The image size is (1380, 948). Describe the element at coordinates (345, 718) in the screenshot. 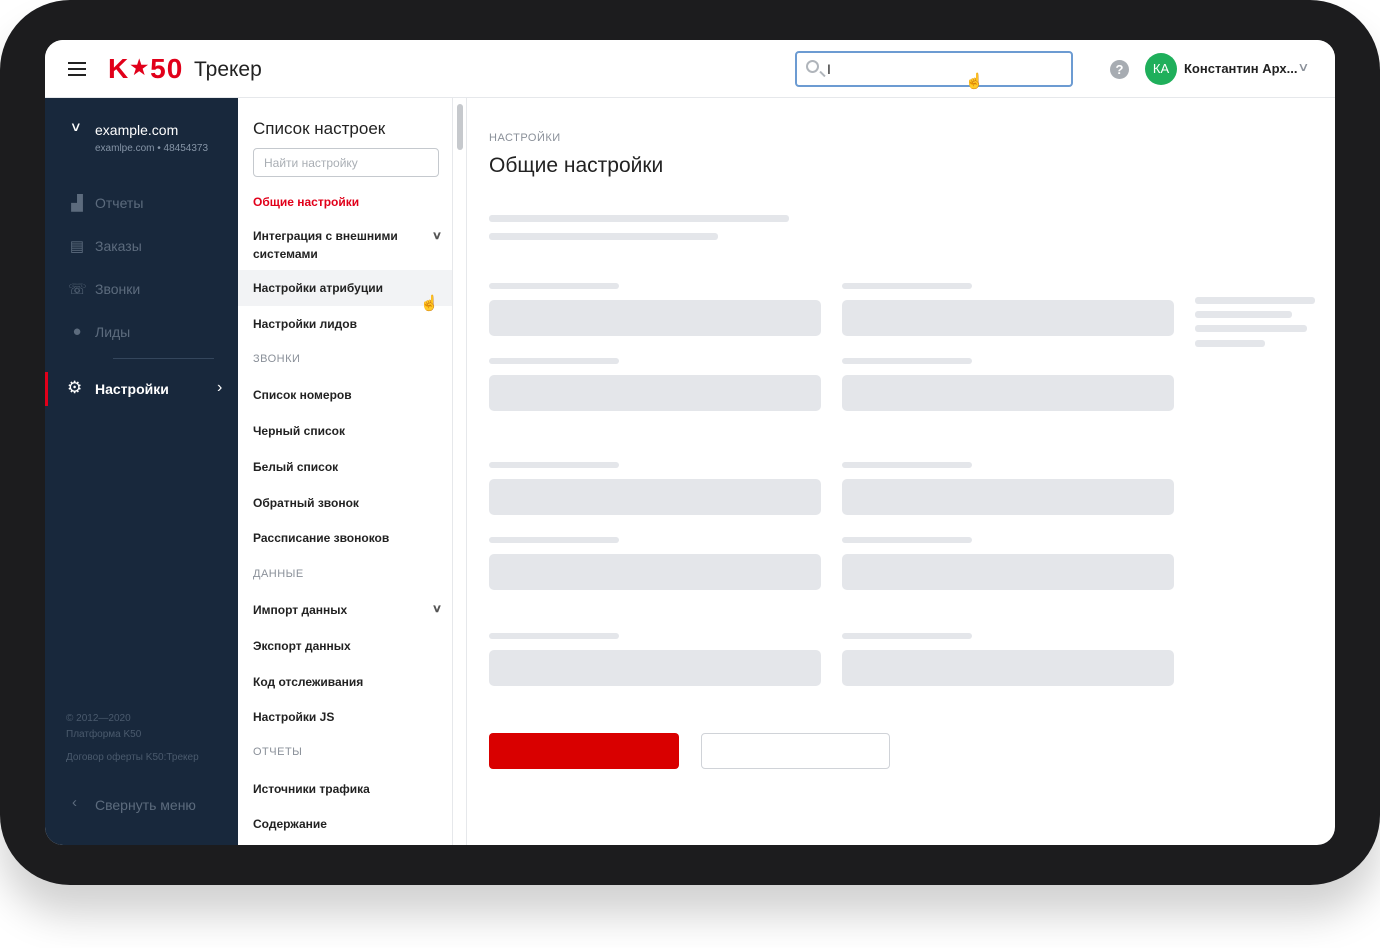

I see `settings-item-js: Настройки JS` at that location.